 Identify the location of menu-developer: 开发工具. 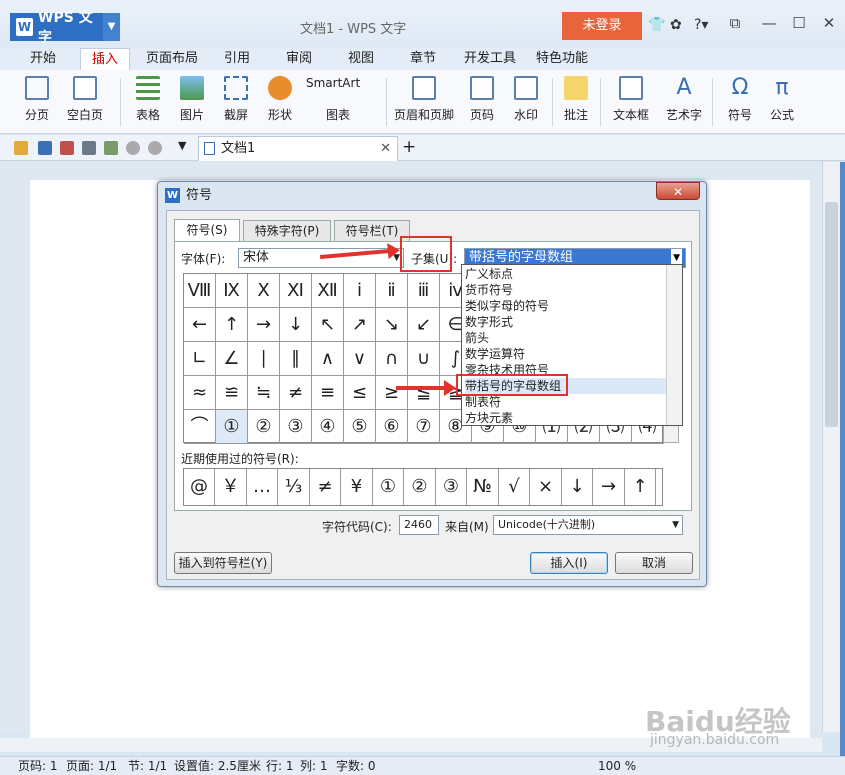
(490, 59).